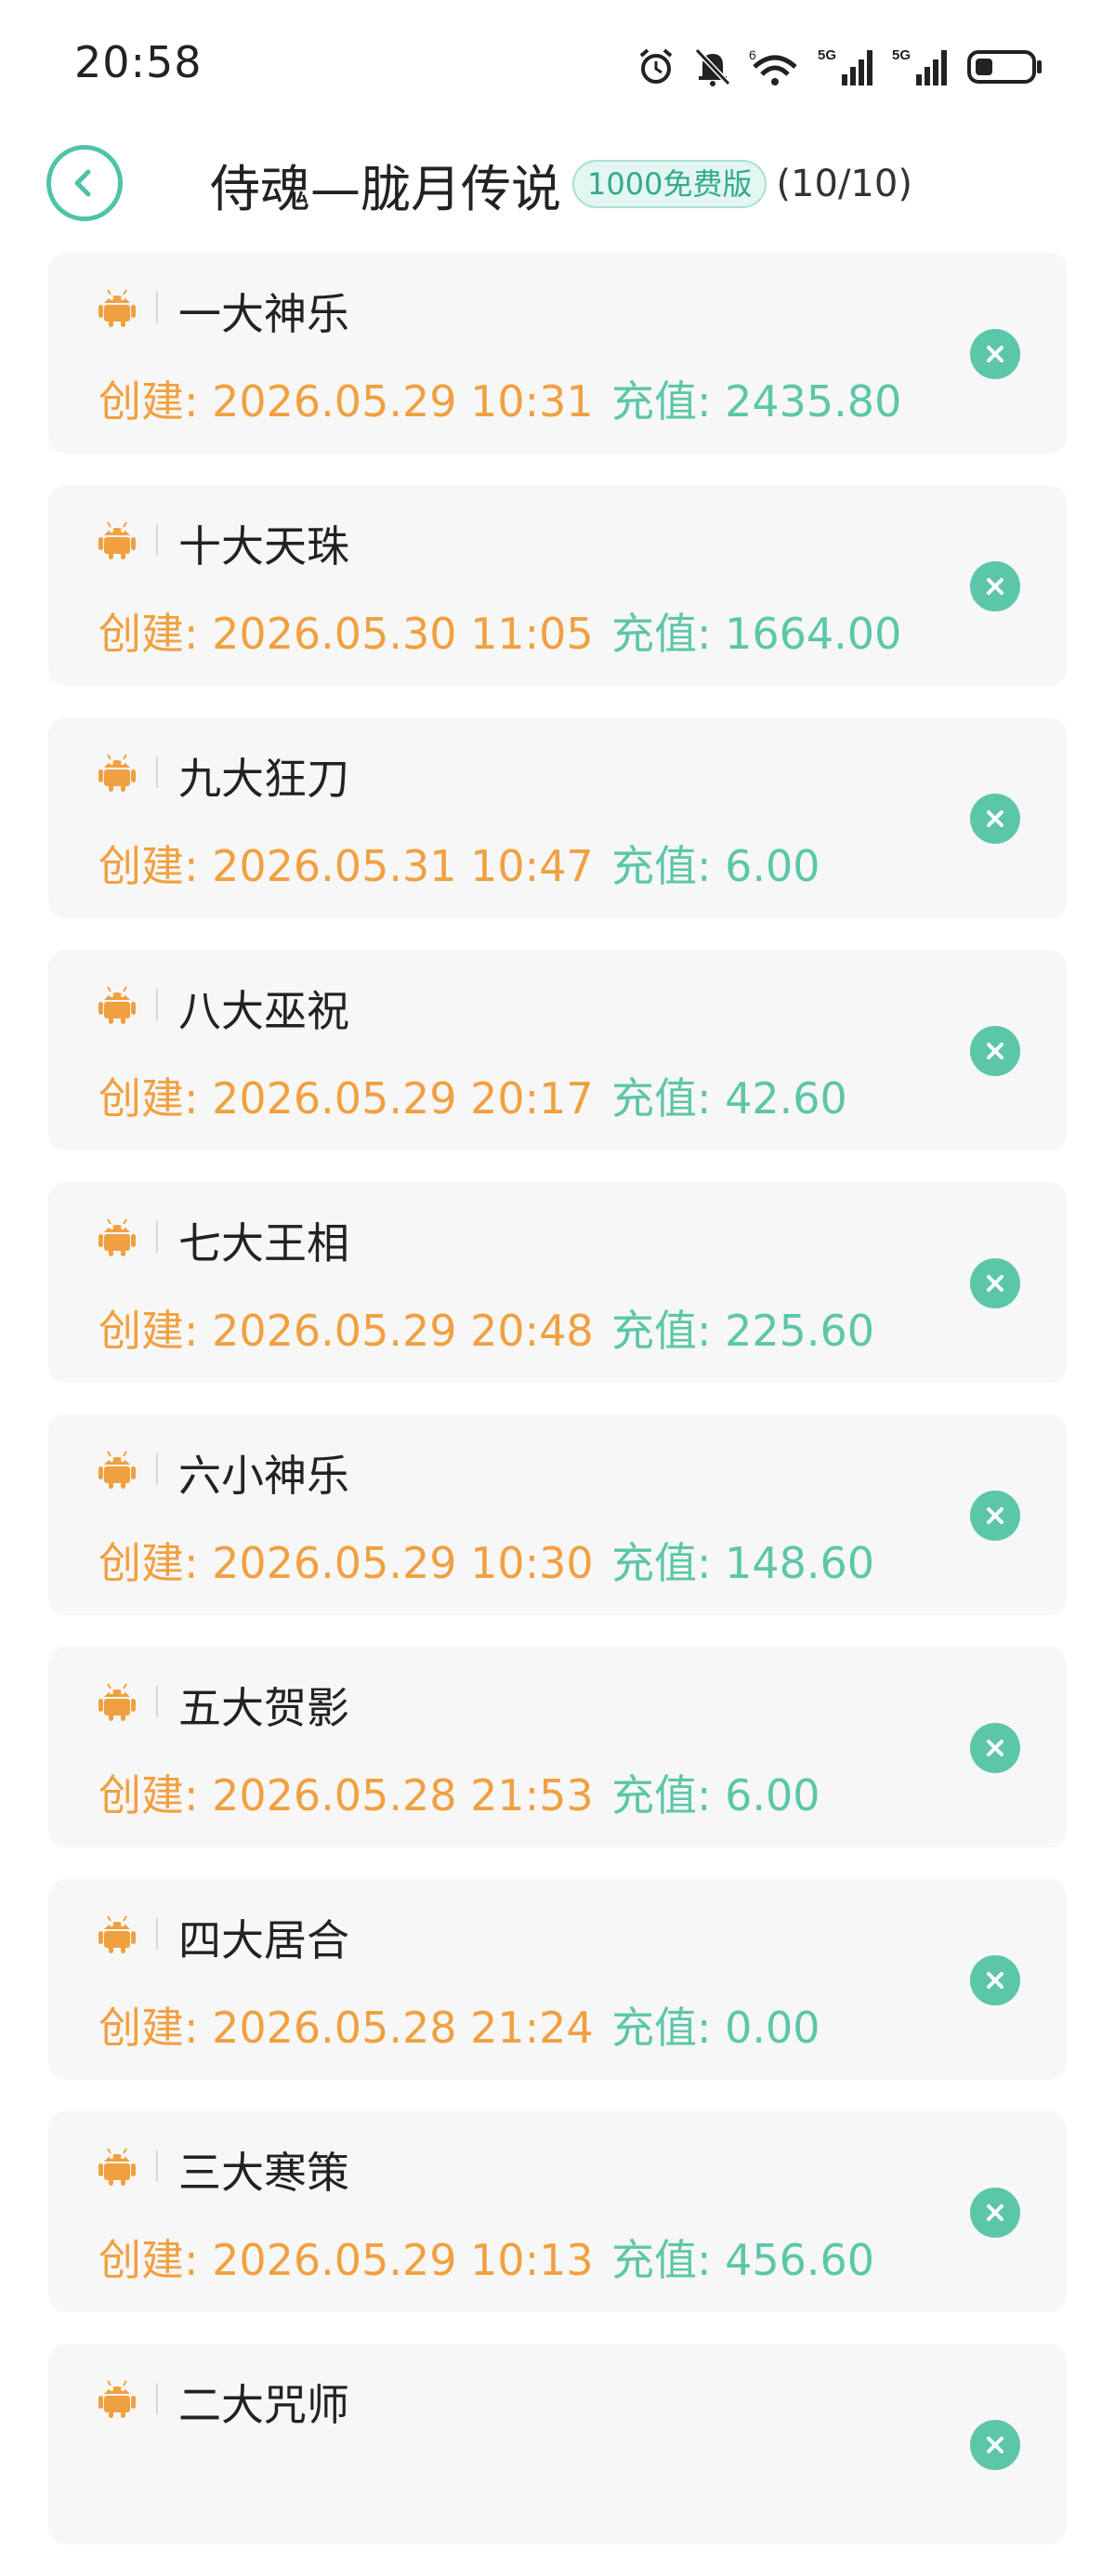  I want to click on account-meta: 创建: 2026.05.28 21:53 充值: 6.00, so click(459, 1792).